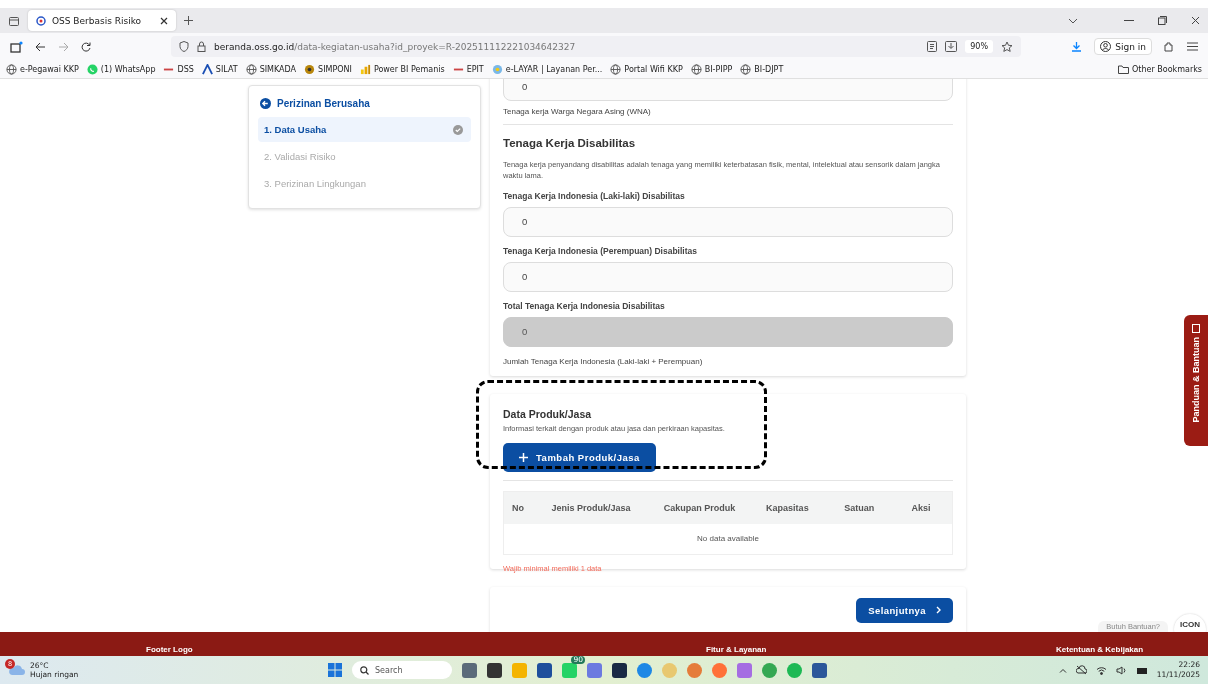 The width and height of the screenshot is (1208, 684). Describe the element at coordinates (599, 507) in the screenshot. I see `column-header: Jenis Produk/Jasa` at that location.